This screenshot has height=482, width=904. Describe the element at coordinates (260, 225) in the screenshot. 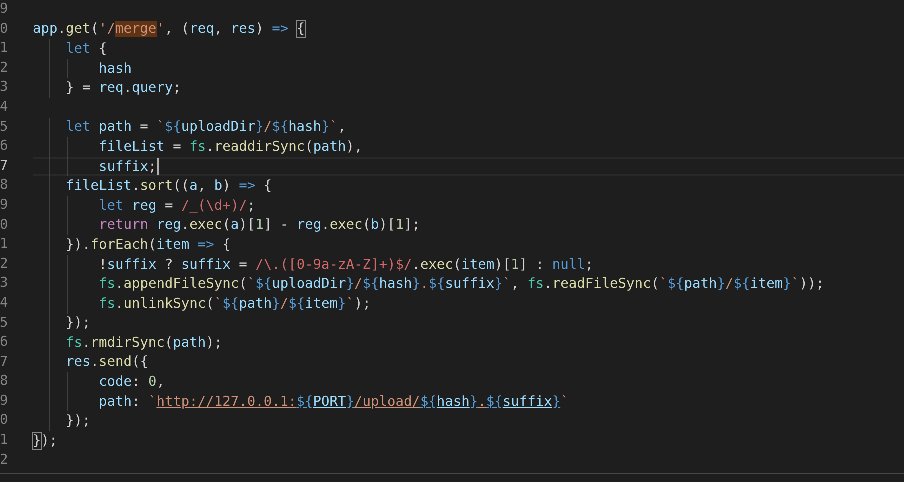

I see `code-line: return reg.exec(a)[1] - reg.exec(b)[1];` at that location.